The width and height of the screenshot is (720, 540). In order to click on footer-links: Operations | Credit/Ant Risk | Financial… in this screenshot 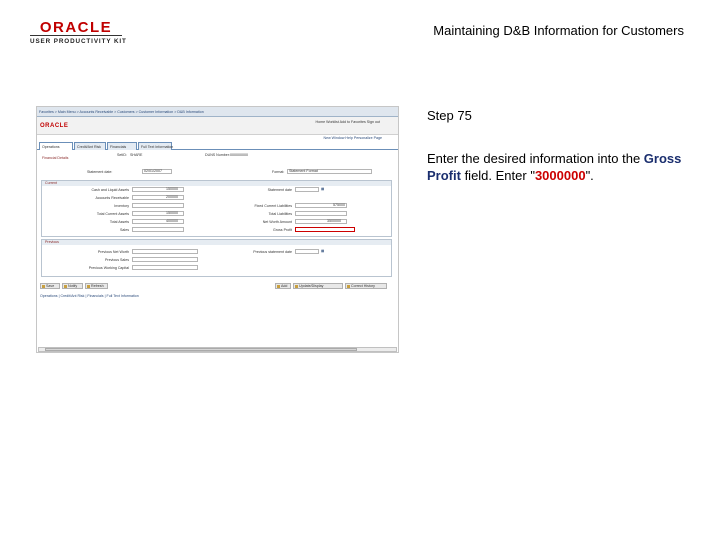, I will do `click(89, 296)`.